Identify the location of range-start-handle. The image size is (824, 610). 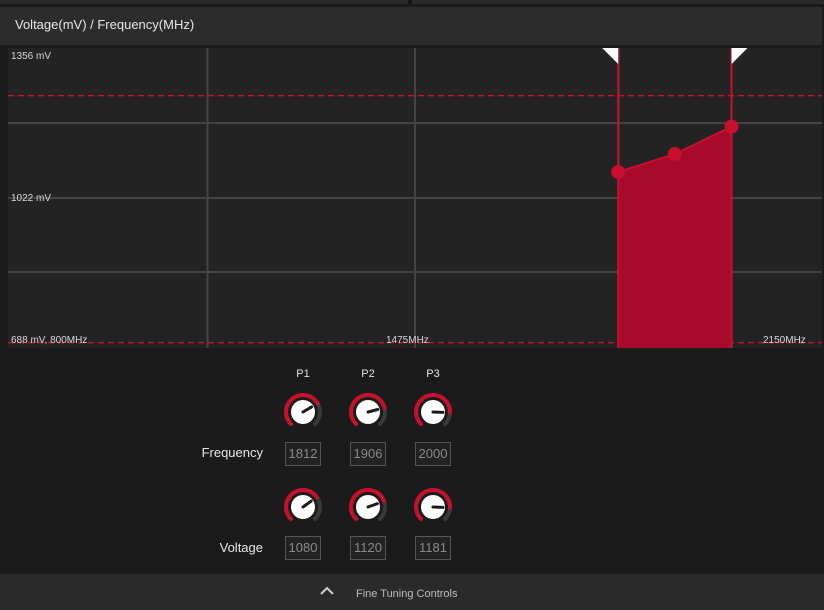
(610, 56).